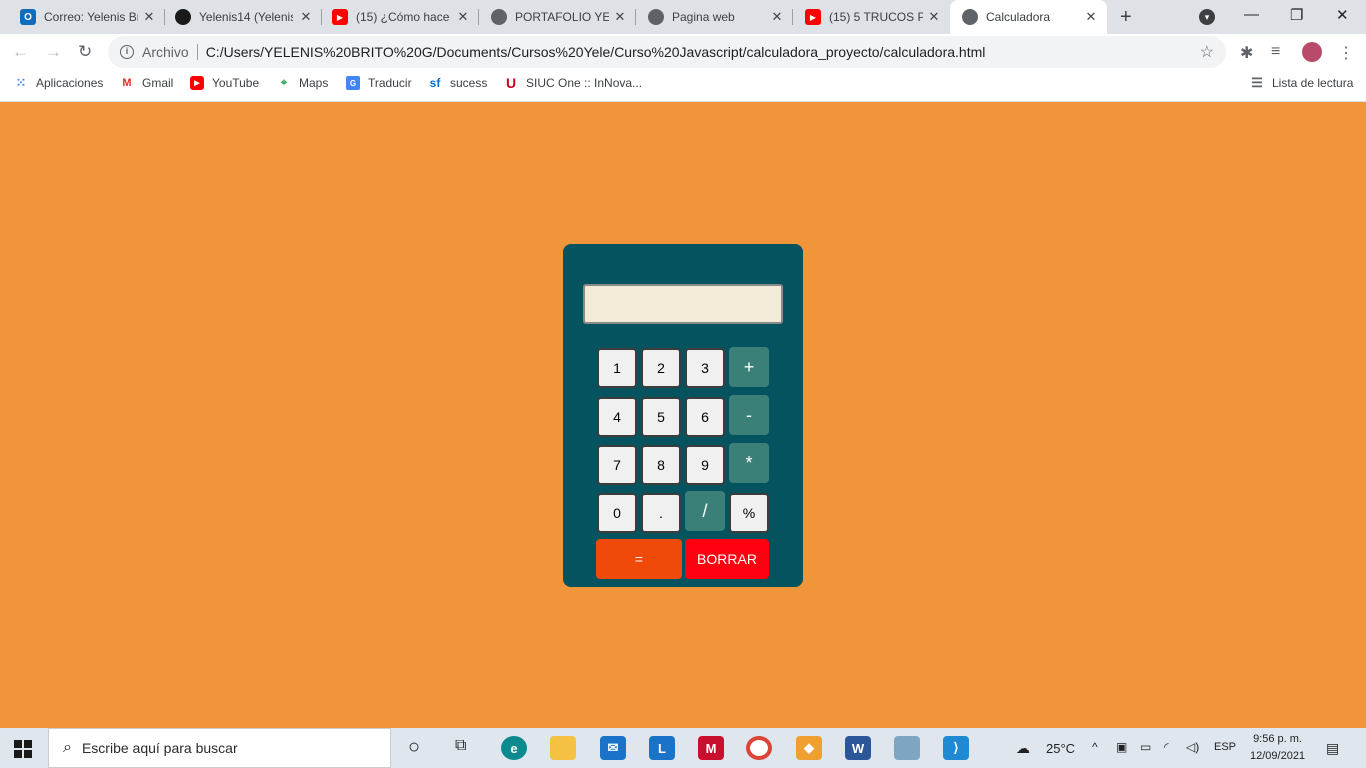  Describe the element at coordinates (705, 417) in the screenshot. I see `key-6: 6` at that location.